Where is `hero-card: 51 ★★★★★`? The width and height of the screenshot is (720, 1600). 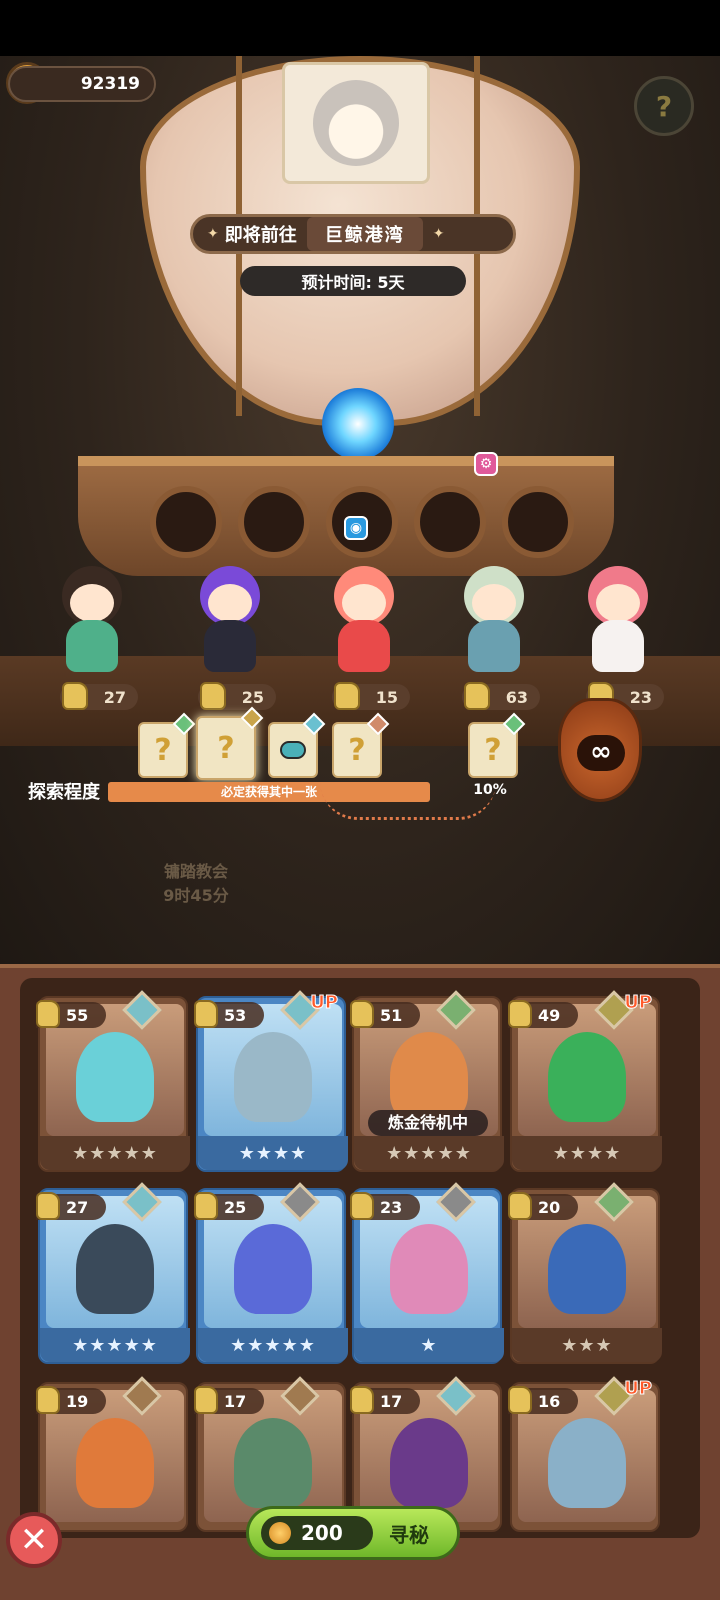 hero-card: 51 ★★★★★ is located at coordinates (427, 1081).